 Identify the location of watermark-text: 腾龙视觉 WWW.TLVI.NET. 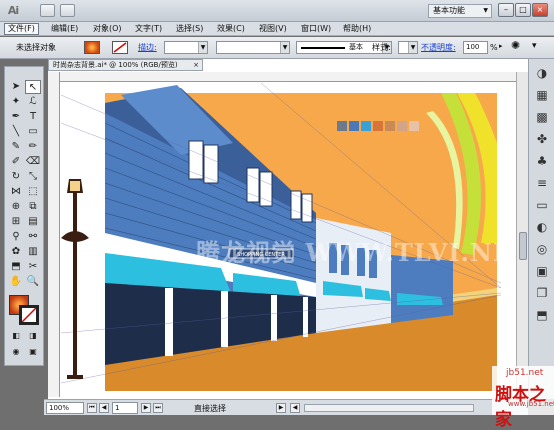
(356, 252).